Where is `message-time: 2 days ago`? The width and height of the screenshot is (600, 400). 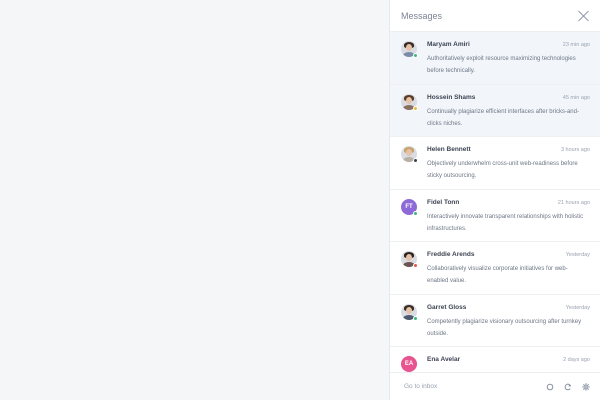 message-time: 2 days ago is located at coordinates (576, 360).